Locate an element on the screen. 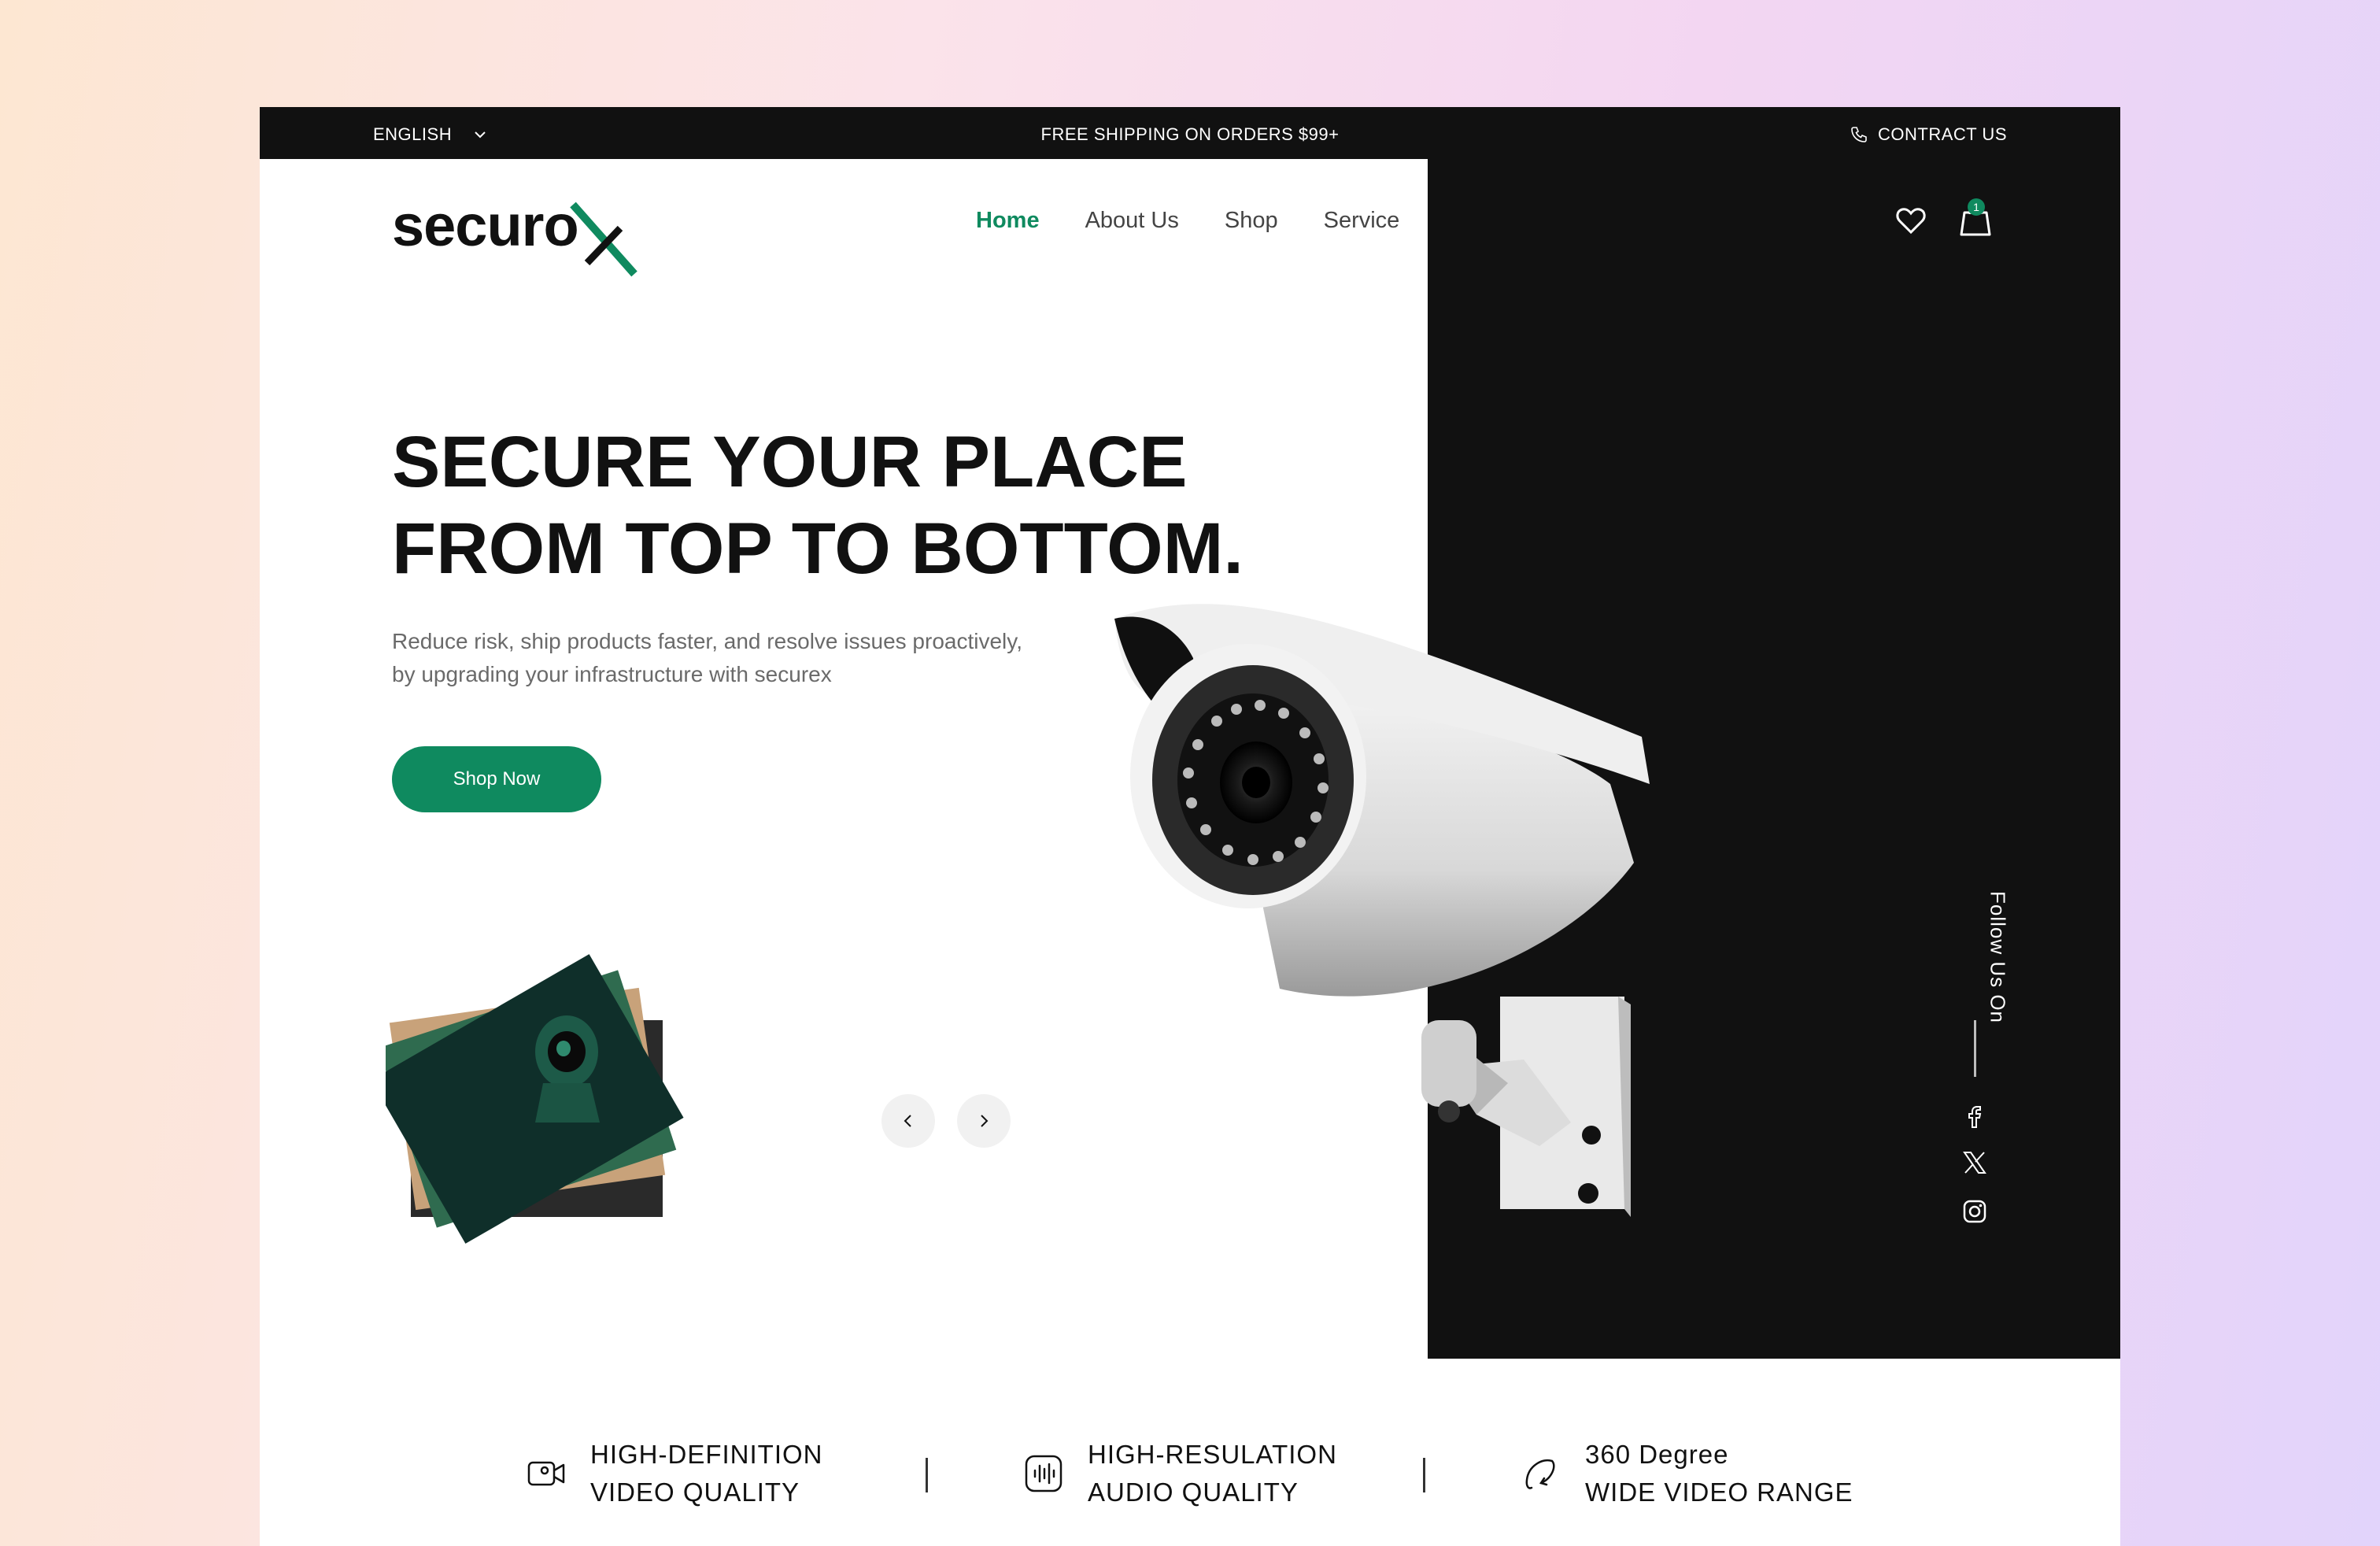 The height and width of the screenshot is (1546, 2380). feature-1-line-2: VIDEO QUALITY is located at coordinates (695, 1493).